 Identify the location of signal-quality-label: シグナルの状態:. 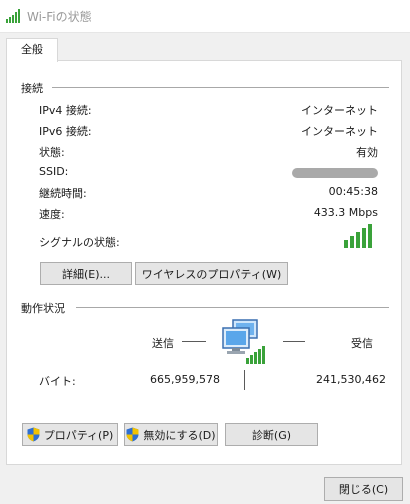
(79, 242).